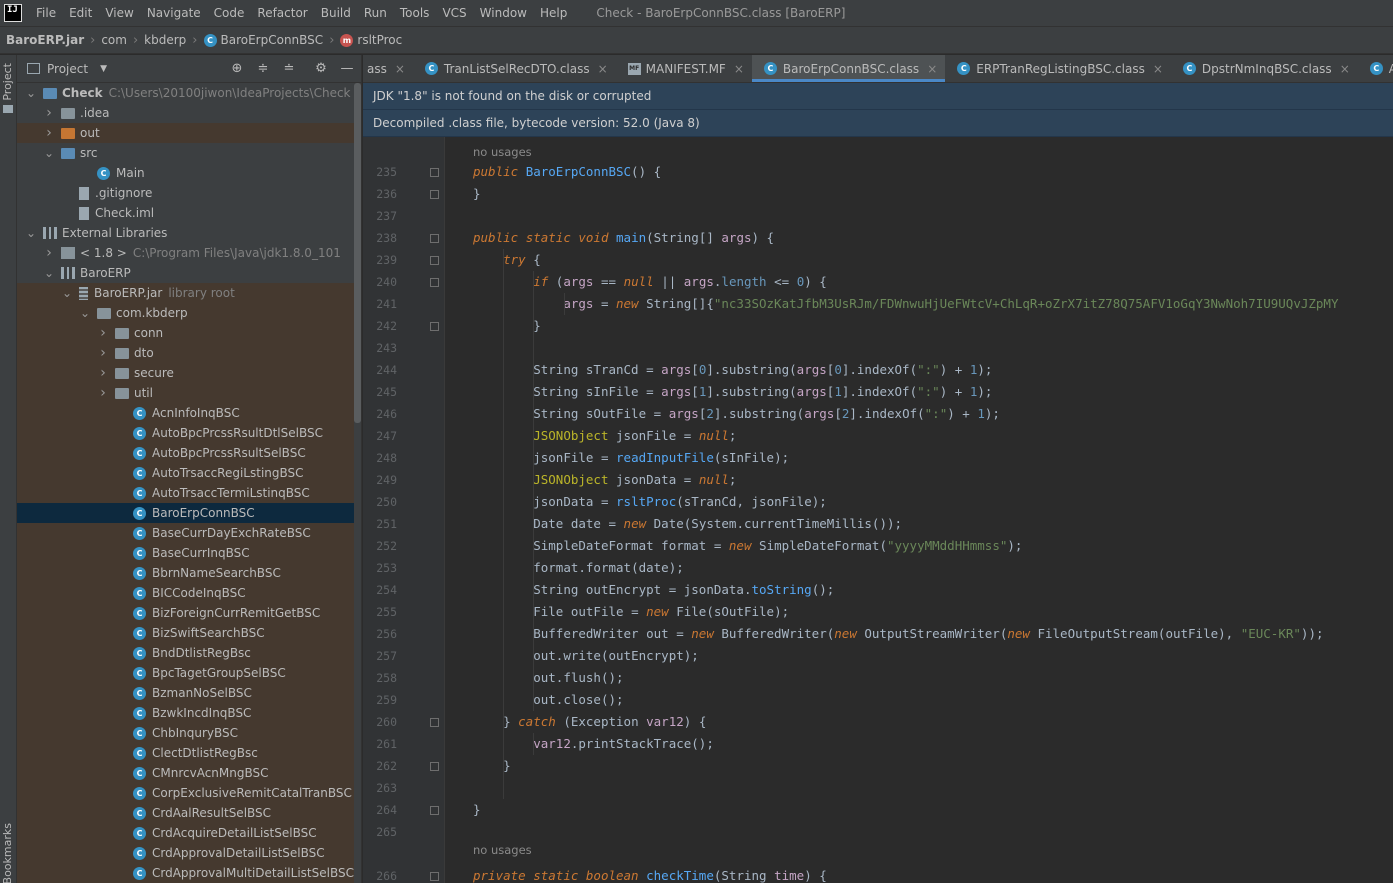 This screenshot has width=1393, height=883. I want to click on tree-item: ›CAcnInfoInqBSC, so click(185, 413).